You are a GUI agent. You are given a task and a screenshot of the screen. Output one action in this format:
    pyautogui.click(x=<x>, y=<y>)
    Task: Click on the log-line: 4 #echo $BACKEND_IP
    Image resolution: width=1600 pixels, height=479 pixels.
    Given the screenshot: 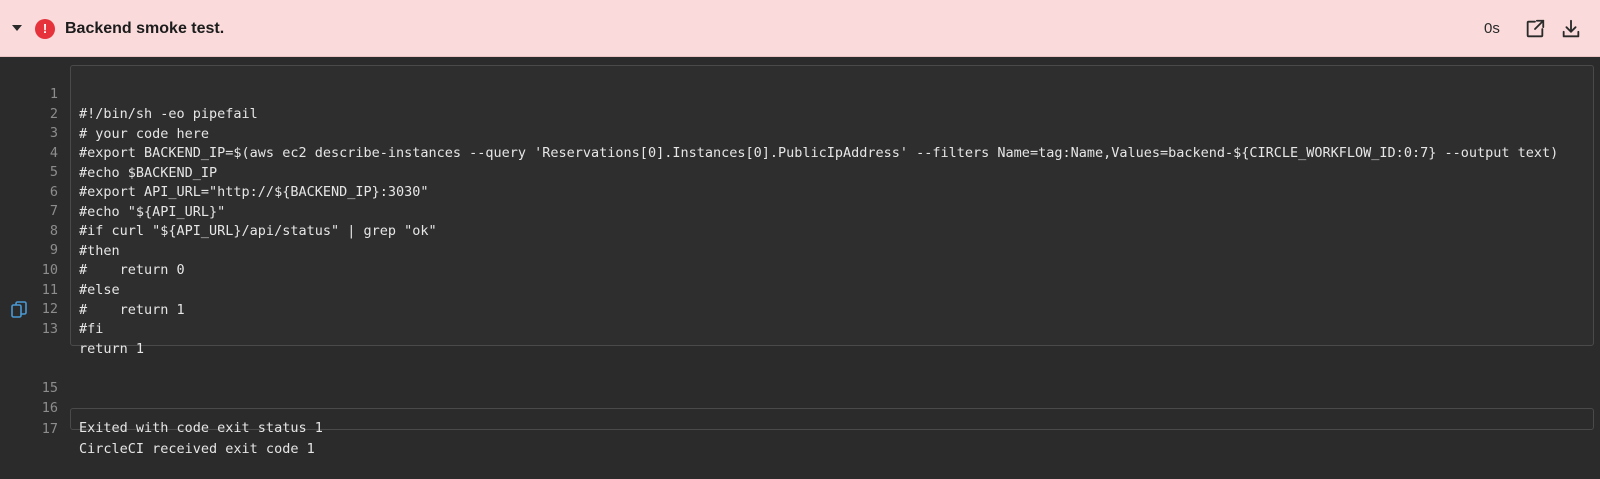 What is the action you would take?
    pyautogui.click(x=800, y=152)
    